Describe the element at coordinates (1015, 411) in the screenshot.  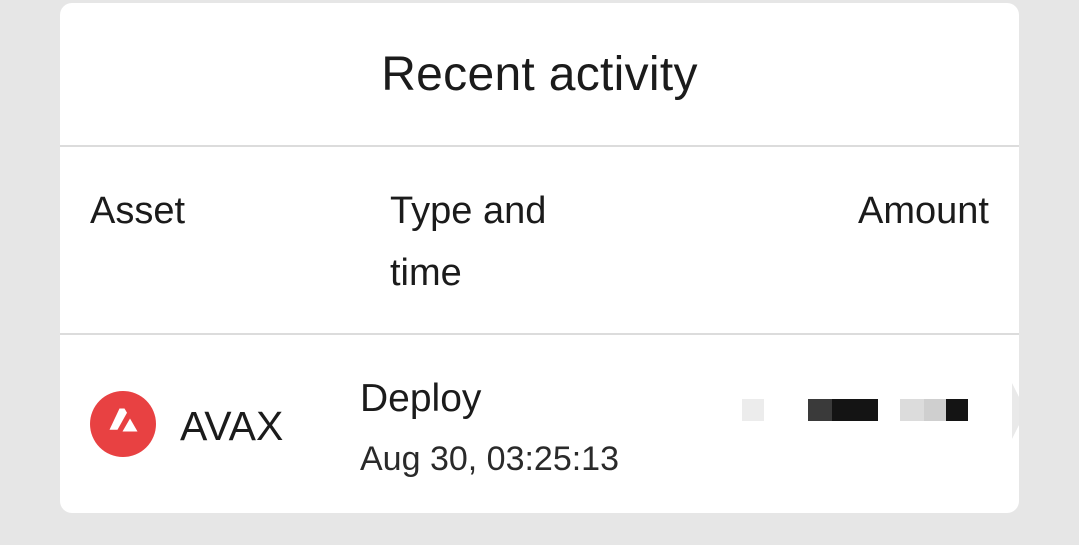
I see `chevron-right-icon` at that location.